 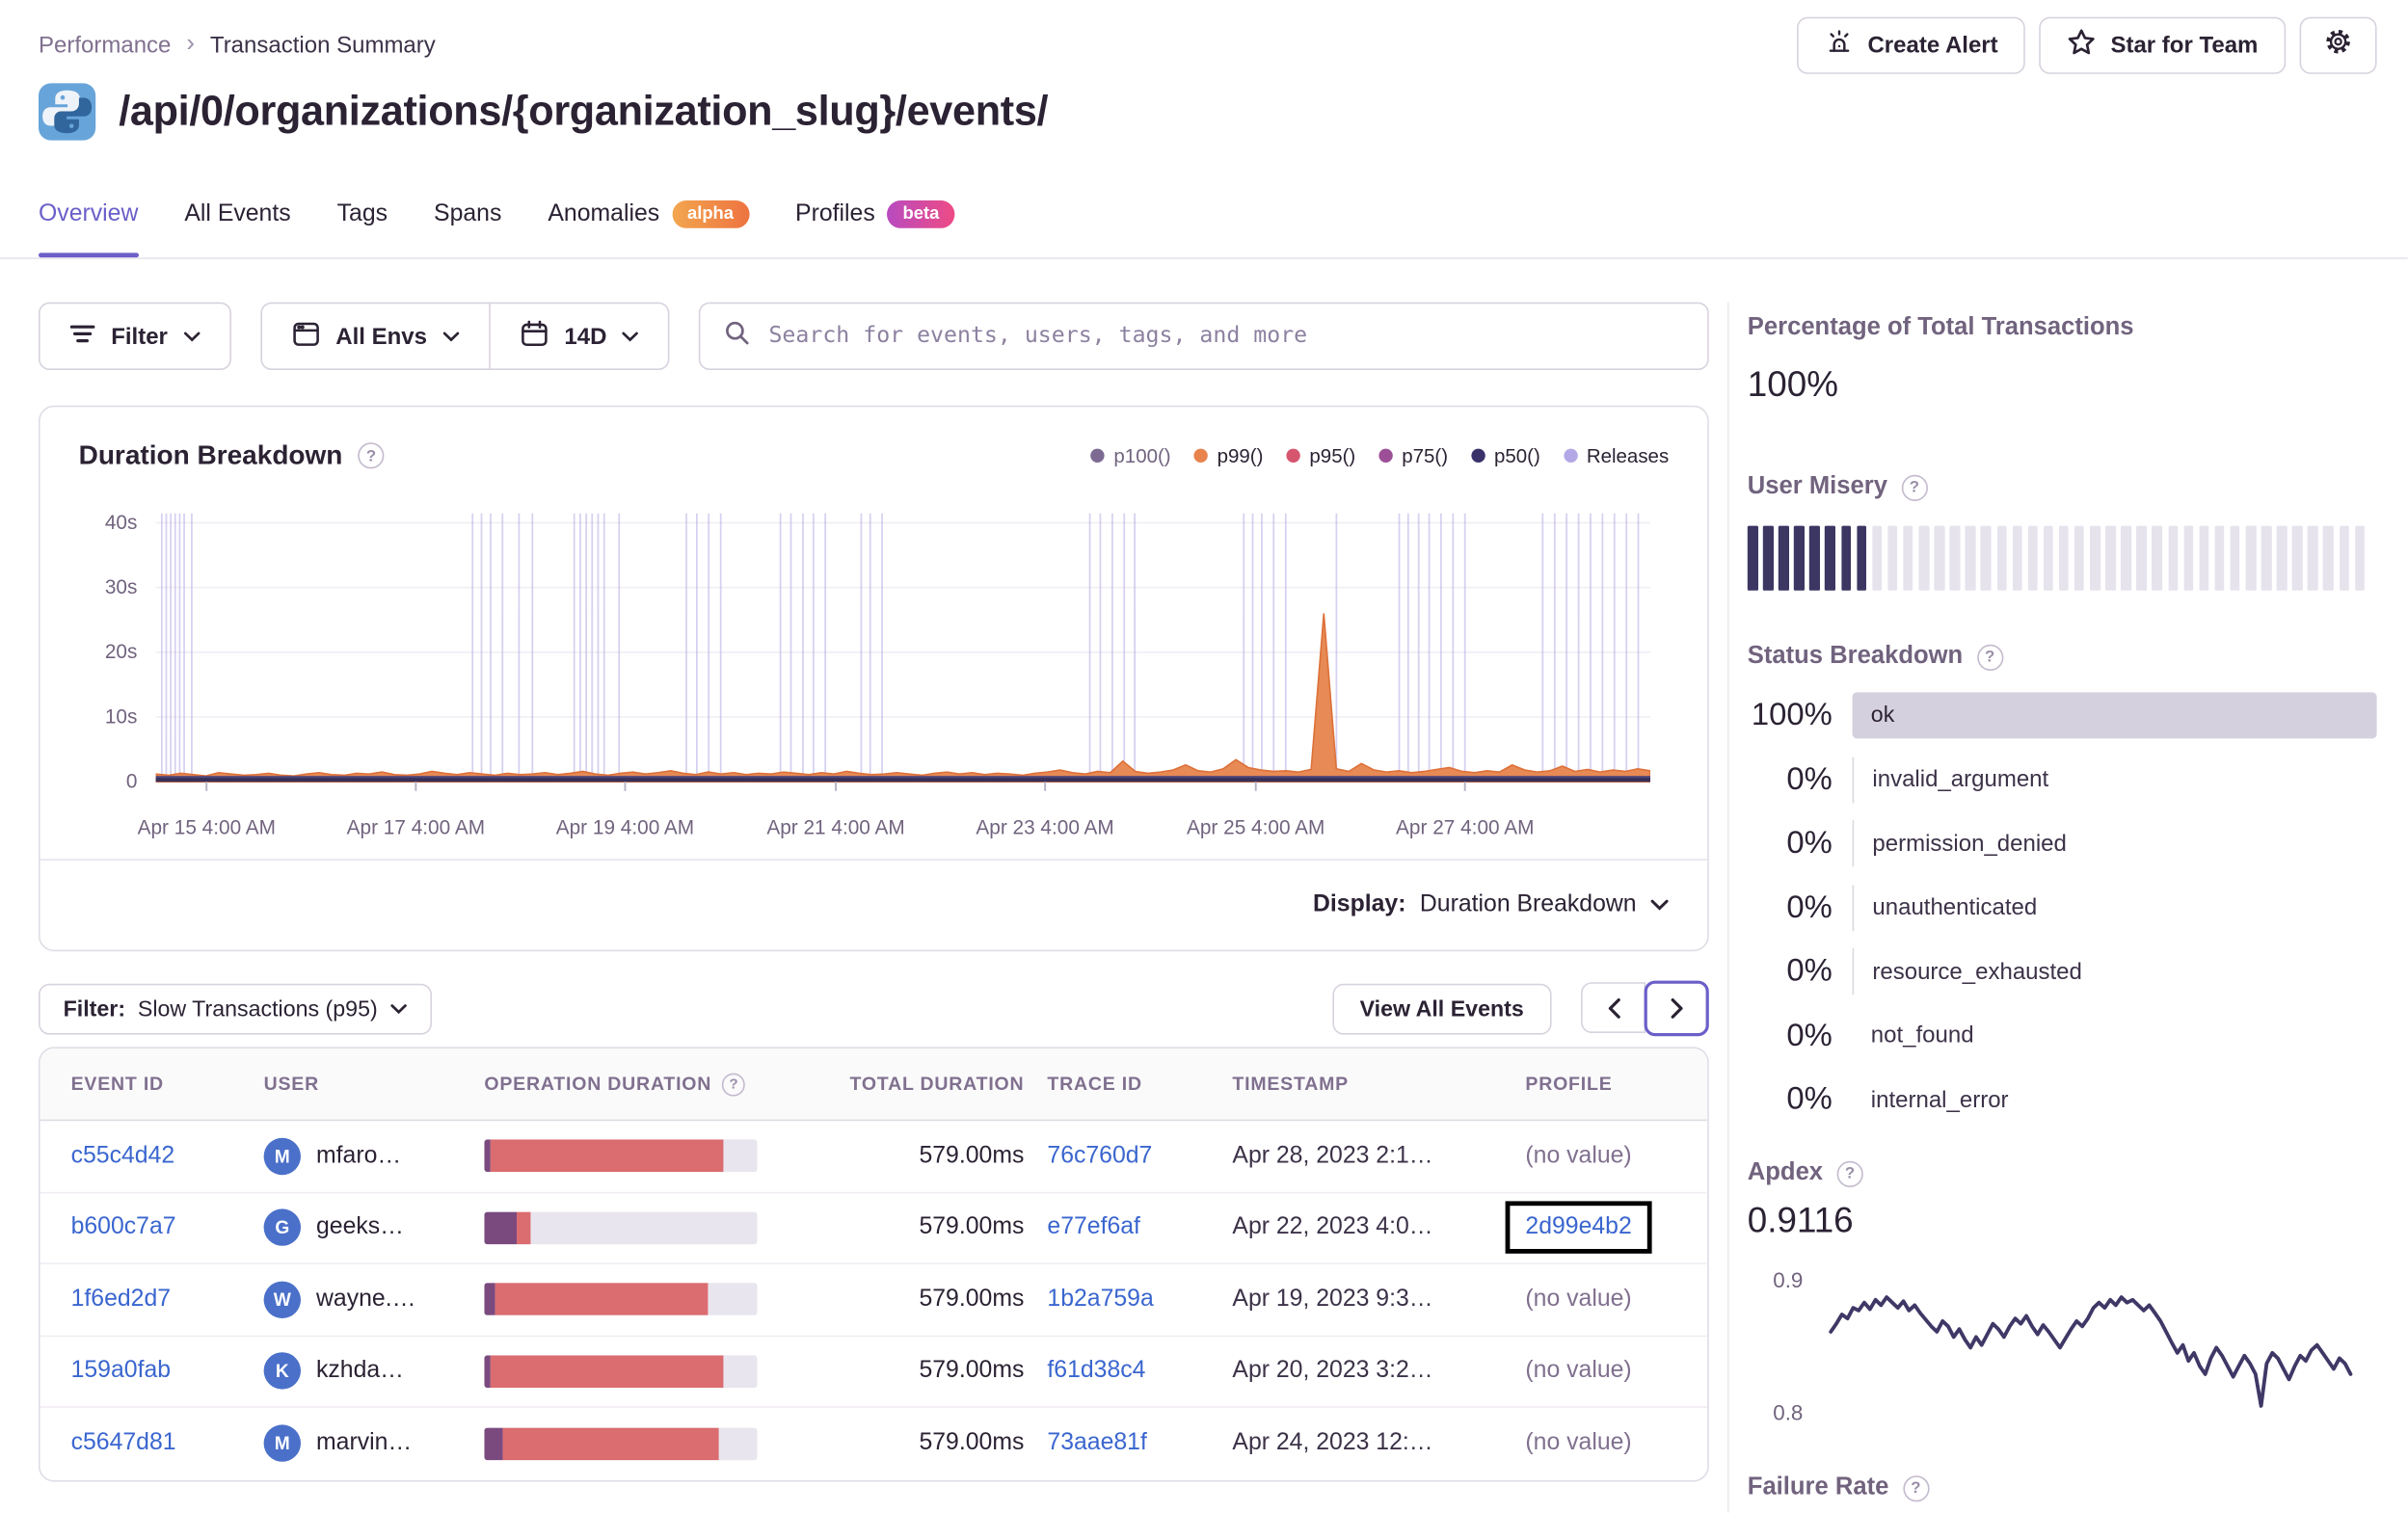 I want to click on avatar: G, so click(x=282, y=1227).